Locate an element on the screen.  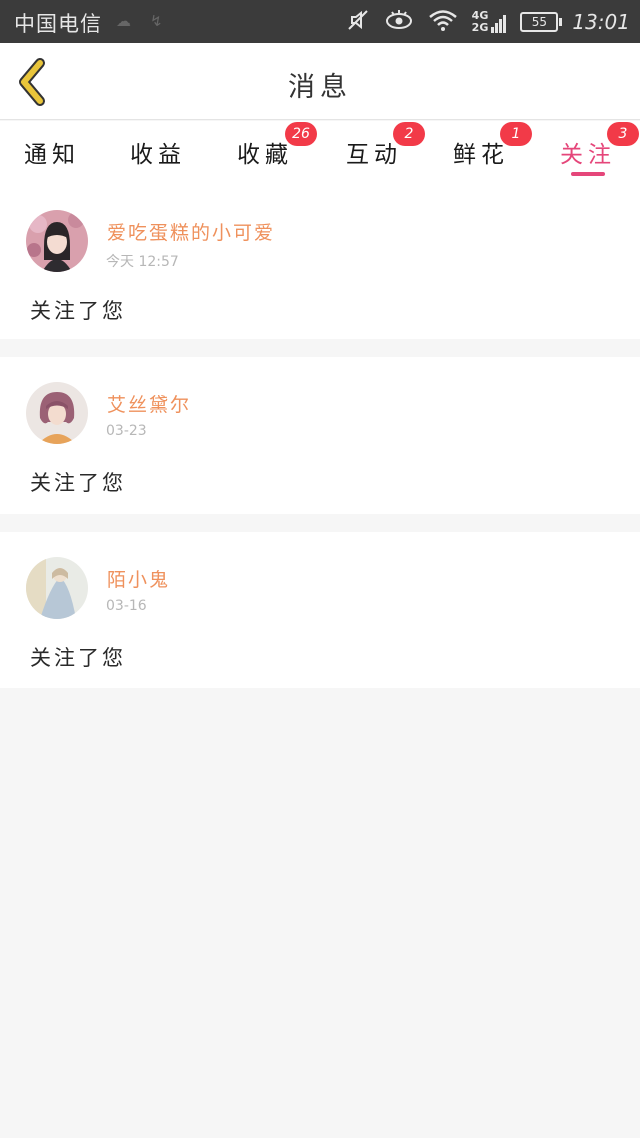
carrier-label: 中国电信 is located at coordinates (58, 24).